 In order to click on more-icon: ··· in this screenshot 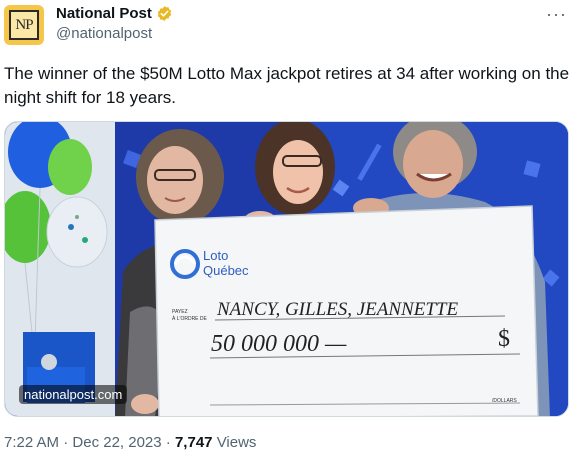, I will do `click(556, 14)`.